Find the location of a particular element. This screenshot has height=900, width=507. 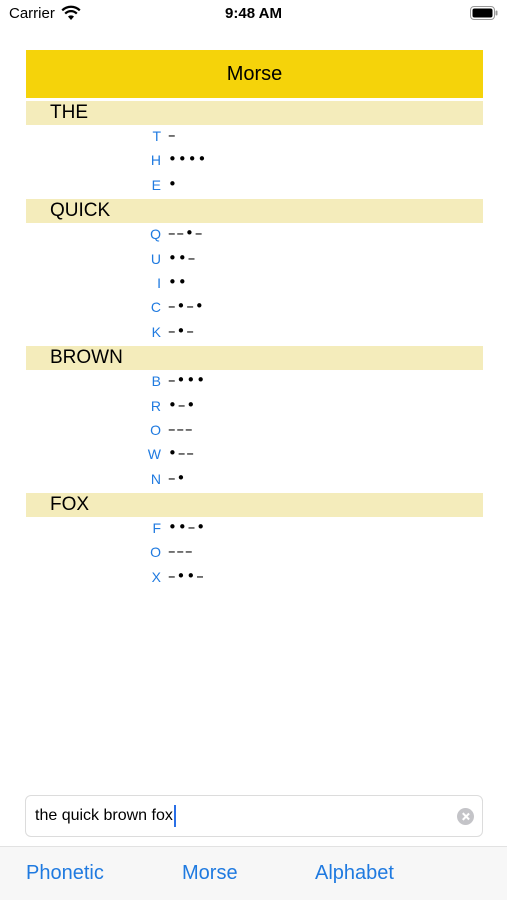

search-input-value: the quick brown fox is located at coordinates (104, 816).